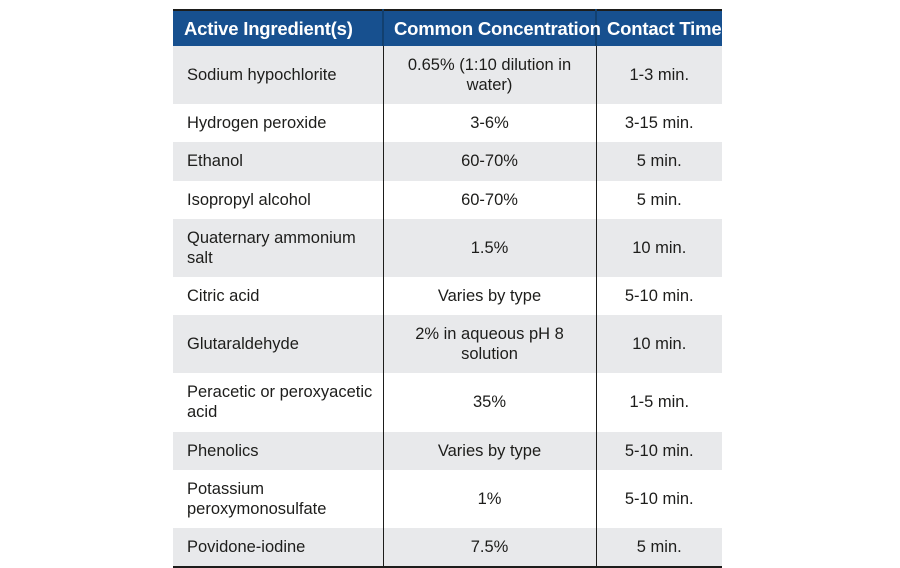  What do you see at coordinates (489, 498) in the screenshot?
I see `cell-common-concentration: 1%` at bounding box center [489, 498].